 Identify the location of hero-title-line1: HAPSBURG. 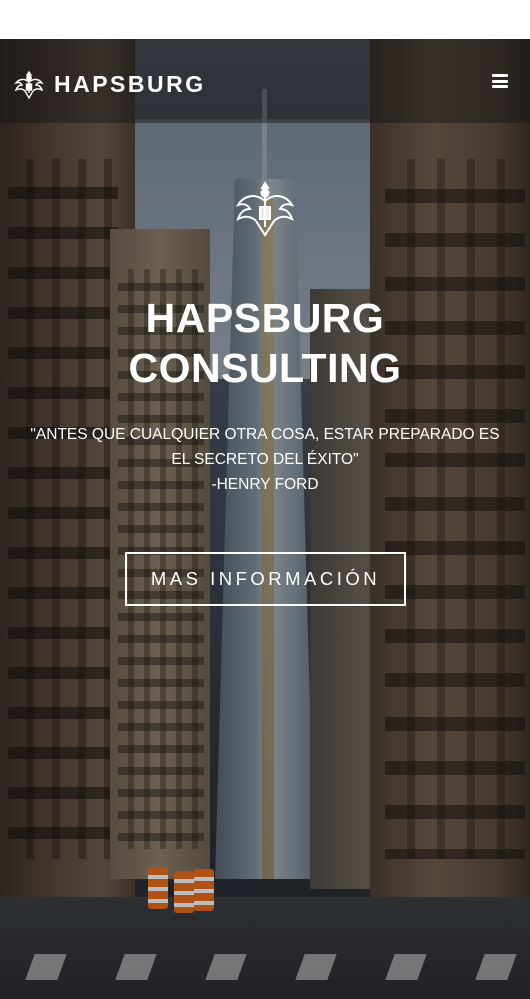
(265, 318).